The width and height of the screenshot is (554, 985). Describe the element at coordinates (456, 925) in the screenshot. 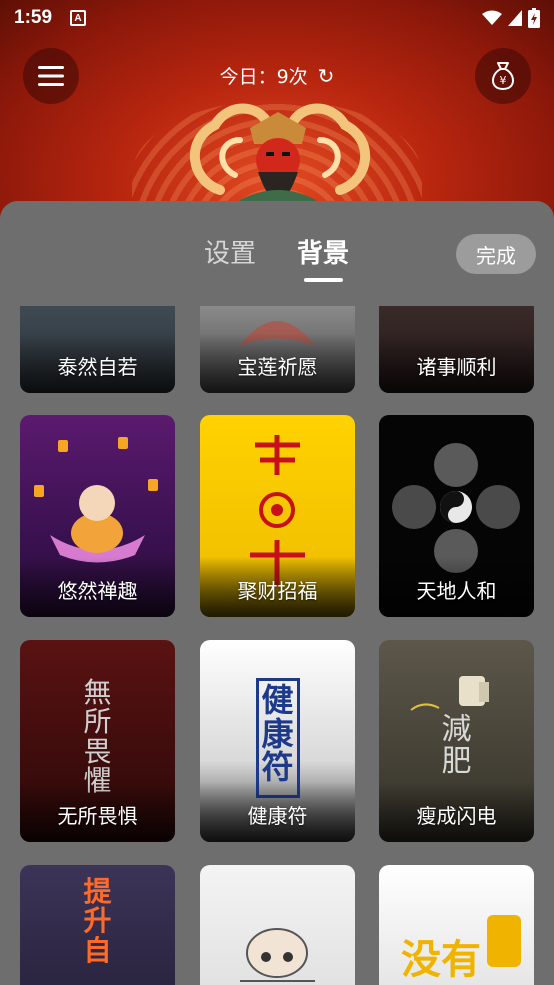

I see `background-card: 没有` at that location.